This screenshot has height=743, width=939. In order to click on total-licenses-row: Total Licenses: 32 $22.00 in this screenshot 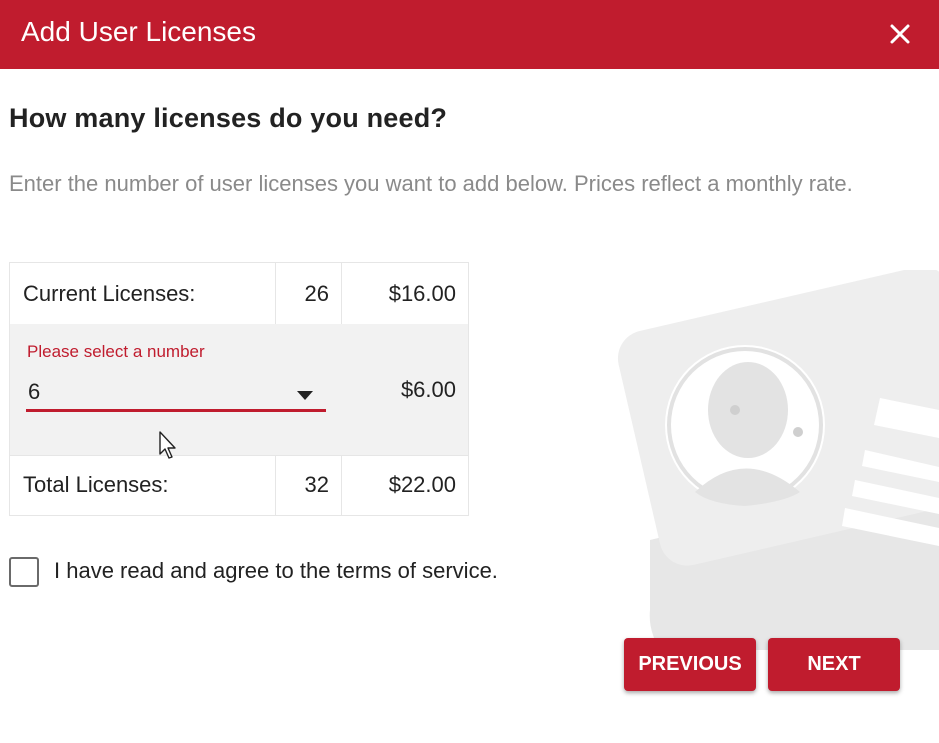, I will do `click(239, 485)`.